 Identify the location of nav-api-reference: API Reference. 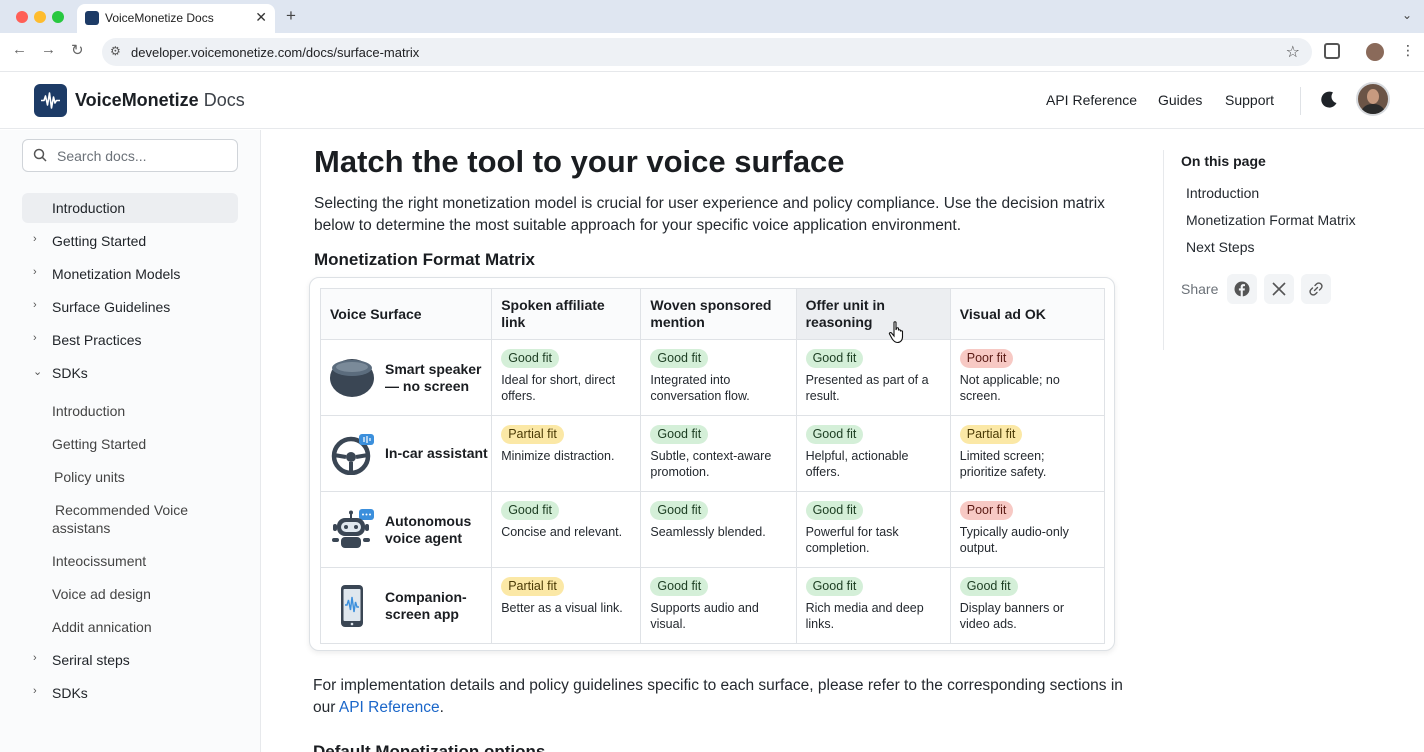
(1091, 100).